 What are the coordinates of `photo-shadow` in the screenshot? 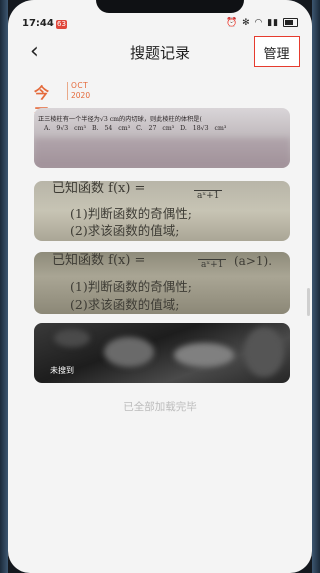 It's located at (162, 153).